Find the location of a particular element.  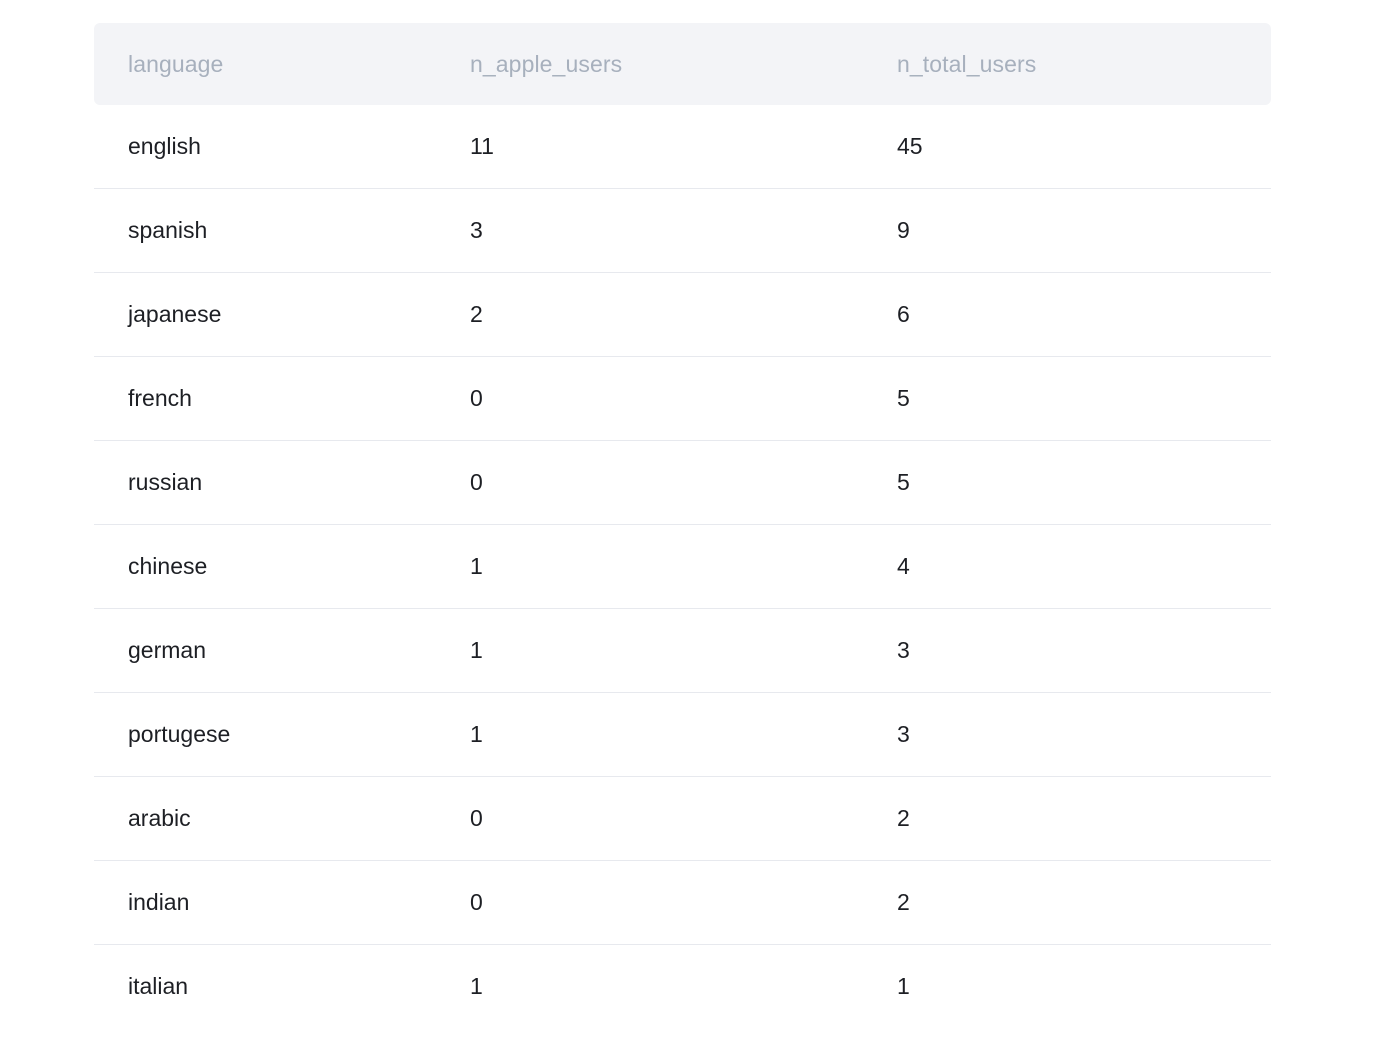

column-header-n-total-users: n_total_users is located at coordinates (966, 64).